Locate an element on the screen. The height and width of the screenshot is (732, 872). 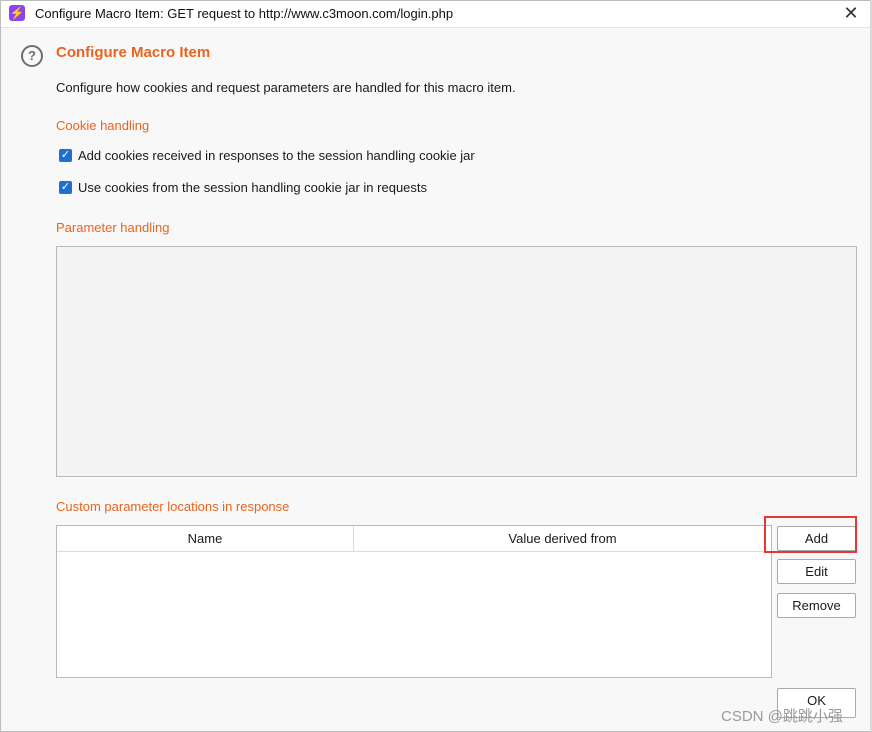
parameter-handling-label: Parameter handling is located at coordinates (113, 227).